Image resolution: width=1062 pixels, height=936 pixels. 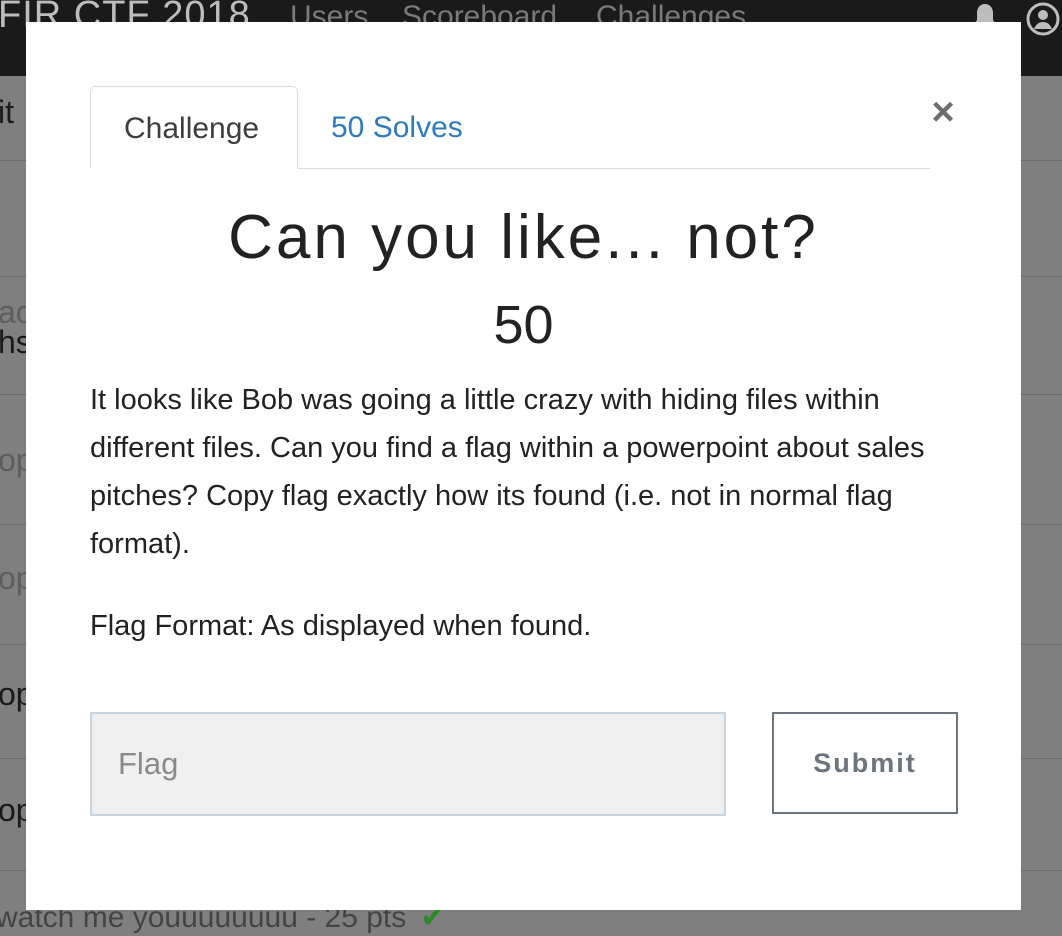 I want to click on user-icon, so click(x=1043, y=22).